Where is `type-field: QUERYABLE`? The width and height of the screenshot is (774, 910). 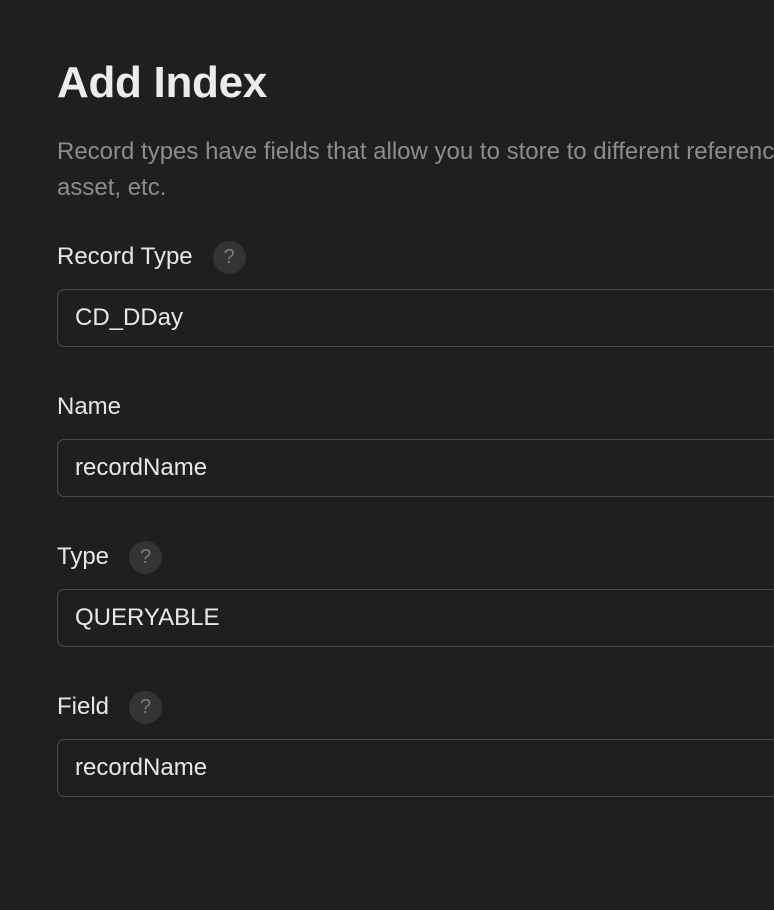
type-field: QUERYABLE is located at coordinates (415, 618).